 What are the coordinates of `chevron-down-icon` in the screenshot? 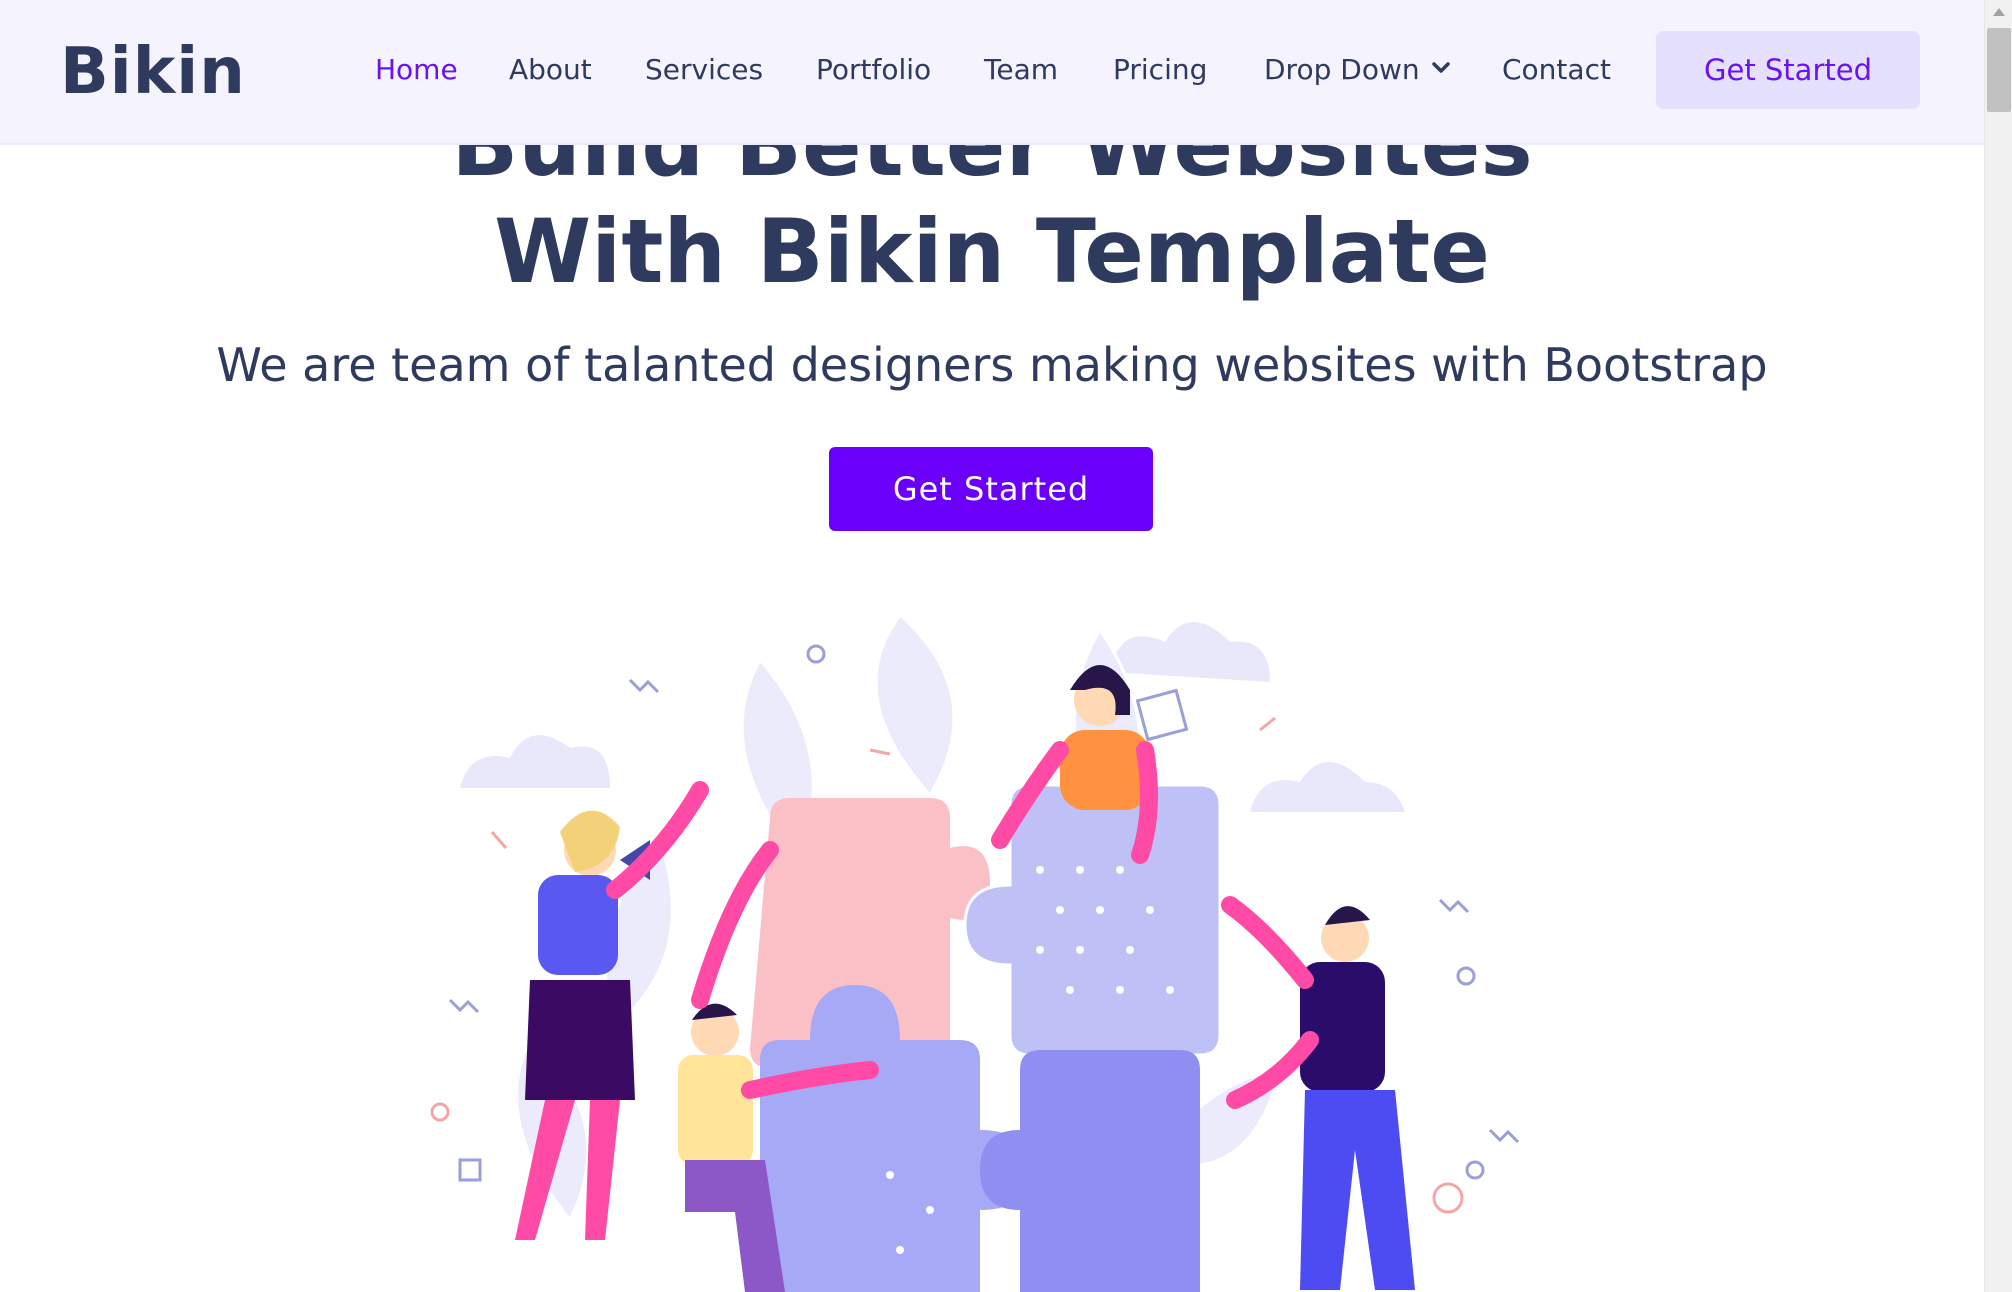 It's located at (1440, 67).